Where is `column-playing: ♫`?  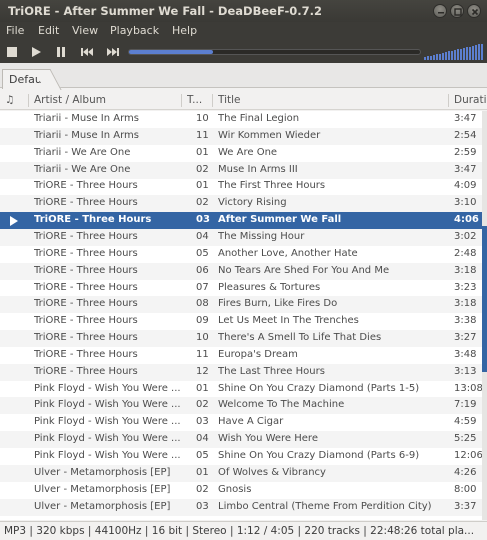
column-playing: ♫ is located at coordinates (9, 100).